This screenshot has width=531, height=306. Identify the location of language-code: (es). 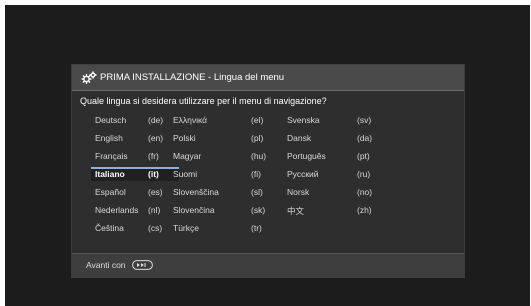
(155, 192).